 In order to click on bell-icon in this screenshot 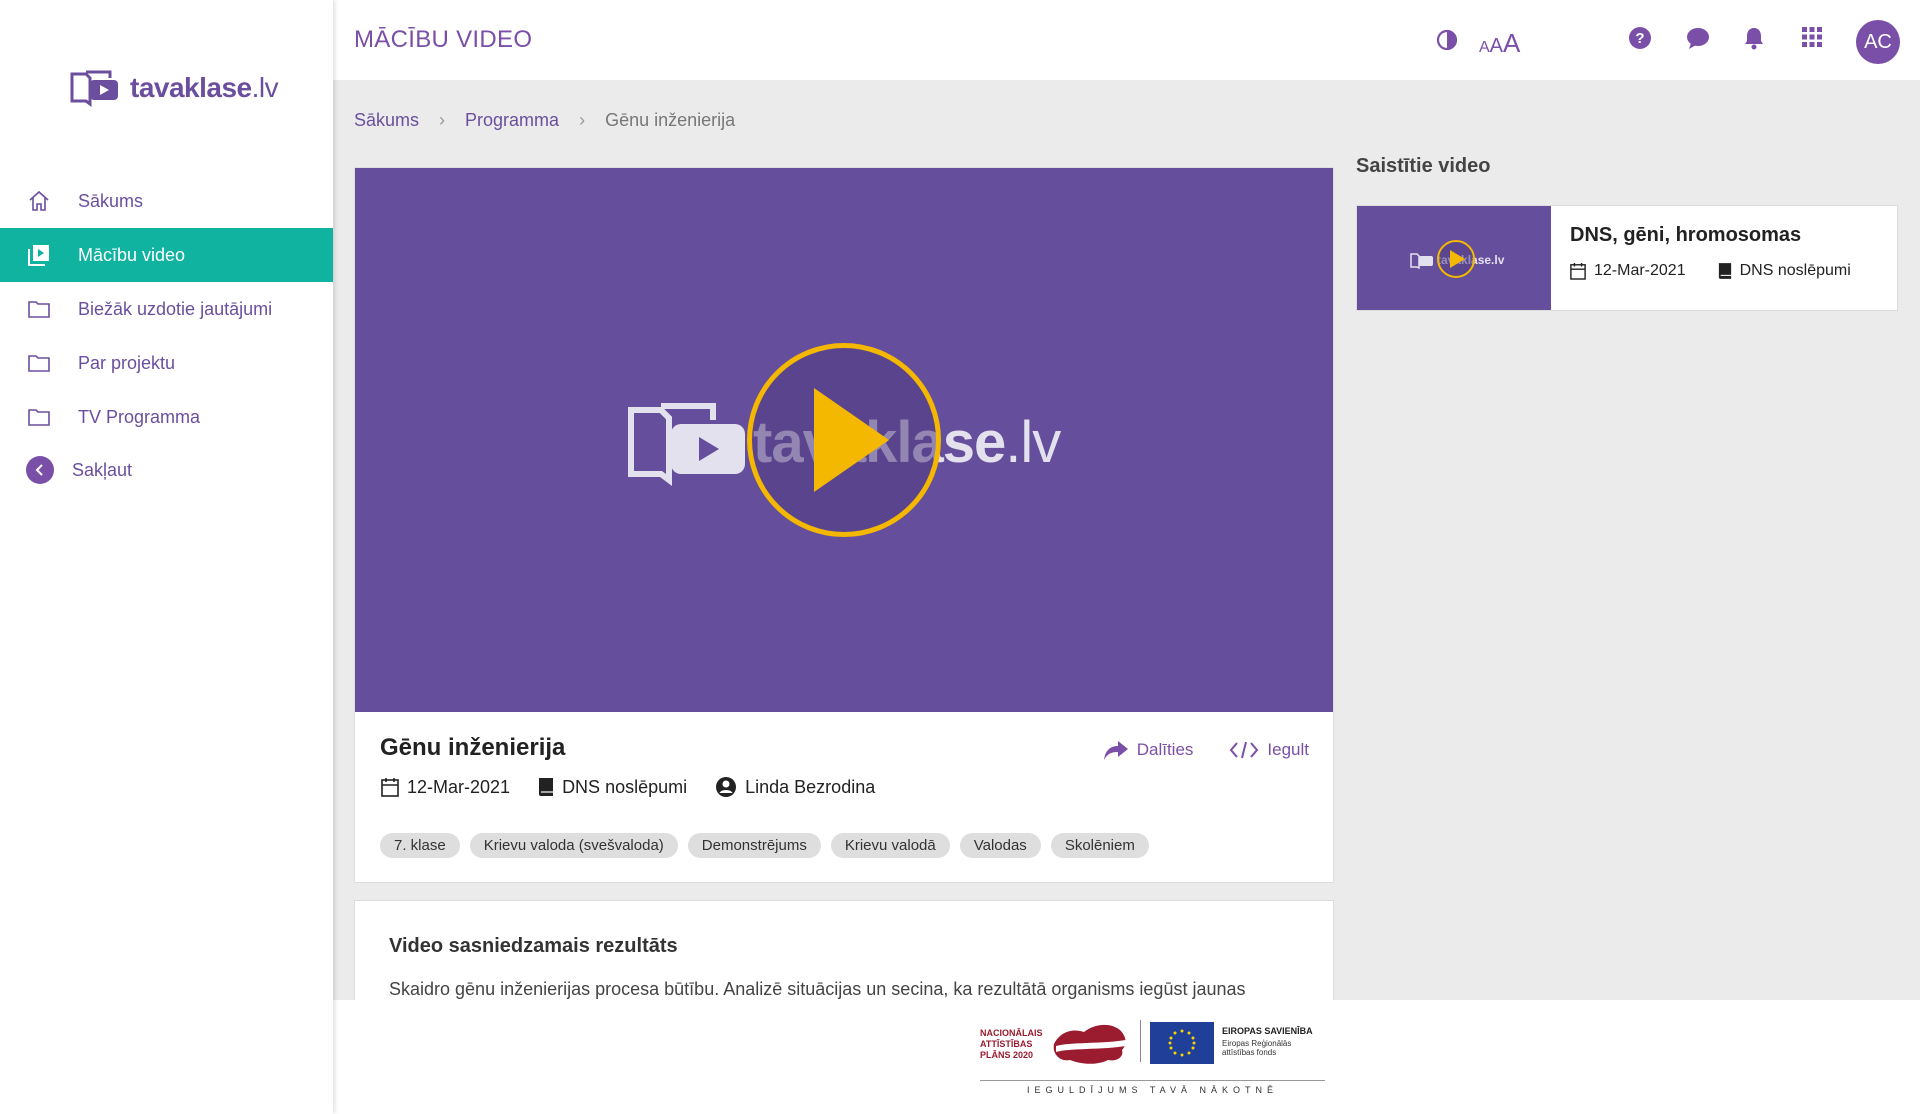, I will do `click(1754, 38)`.